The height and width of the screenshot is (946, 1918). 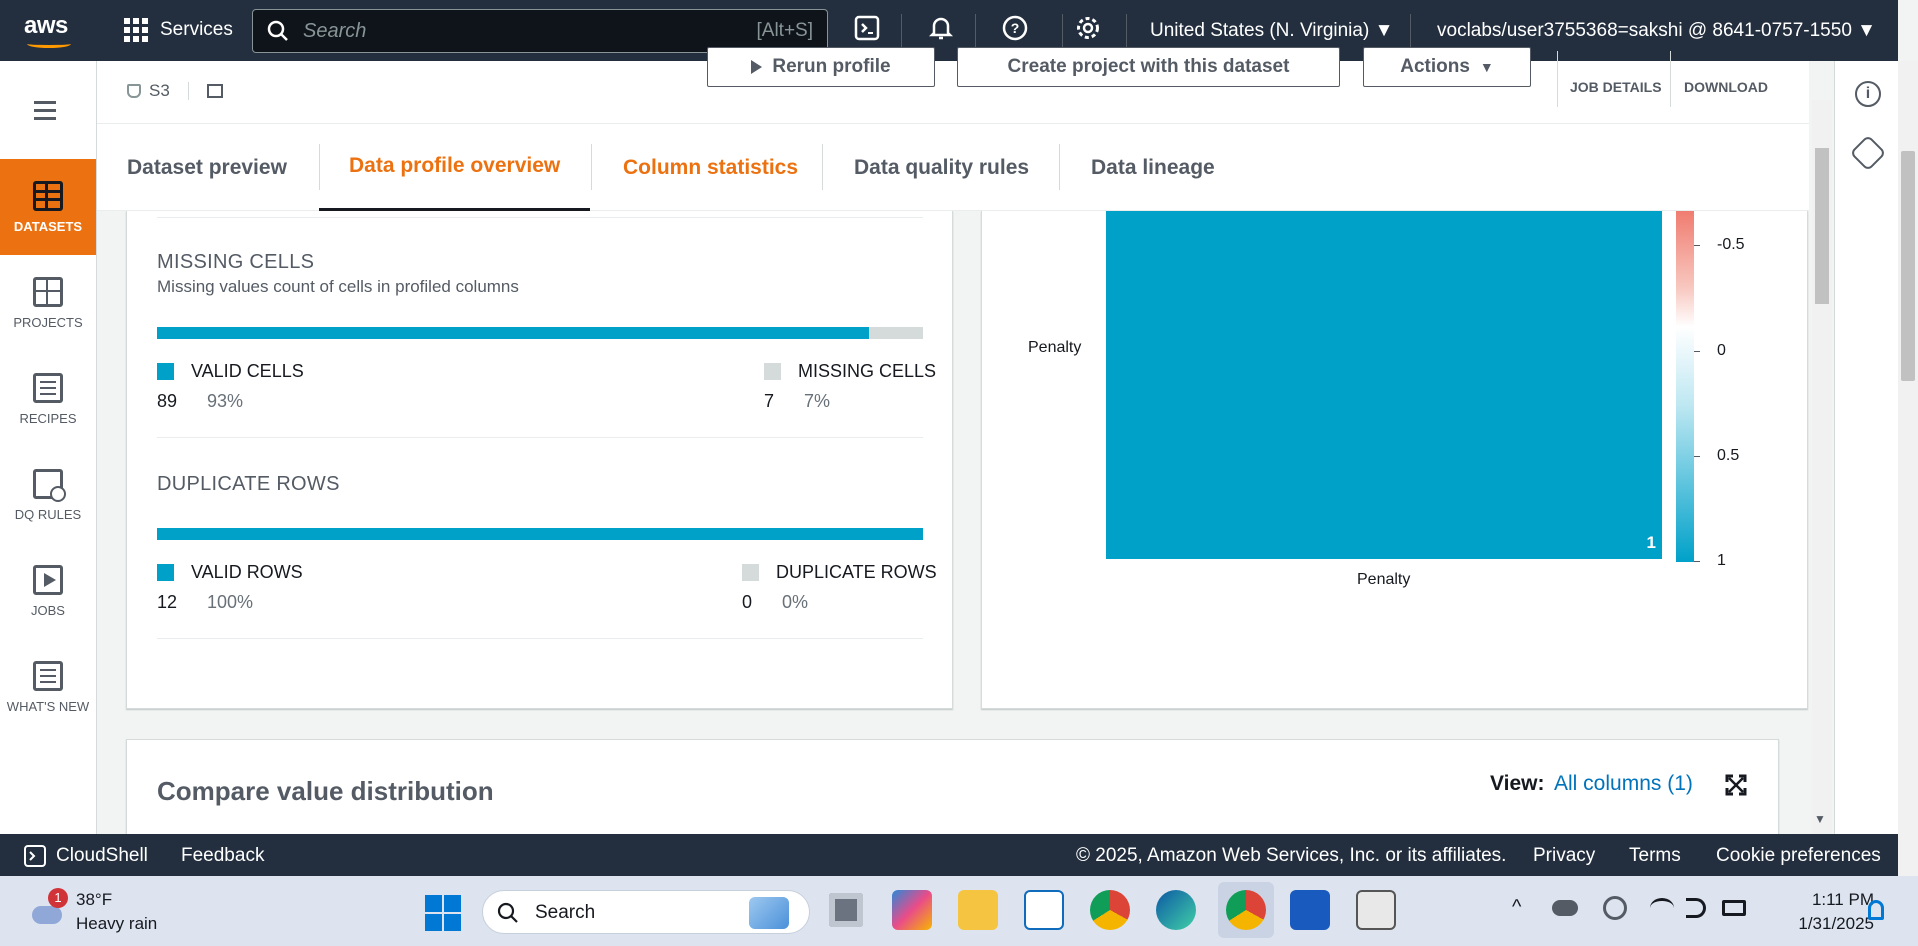 I want to click on notification-bell-icon, so click(x=1876, y=910).